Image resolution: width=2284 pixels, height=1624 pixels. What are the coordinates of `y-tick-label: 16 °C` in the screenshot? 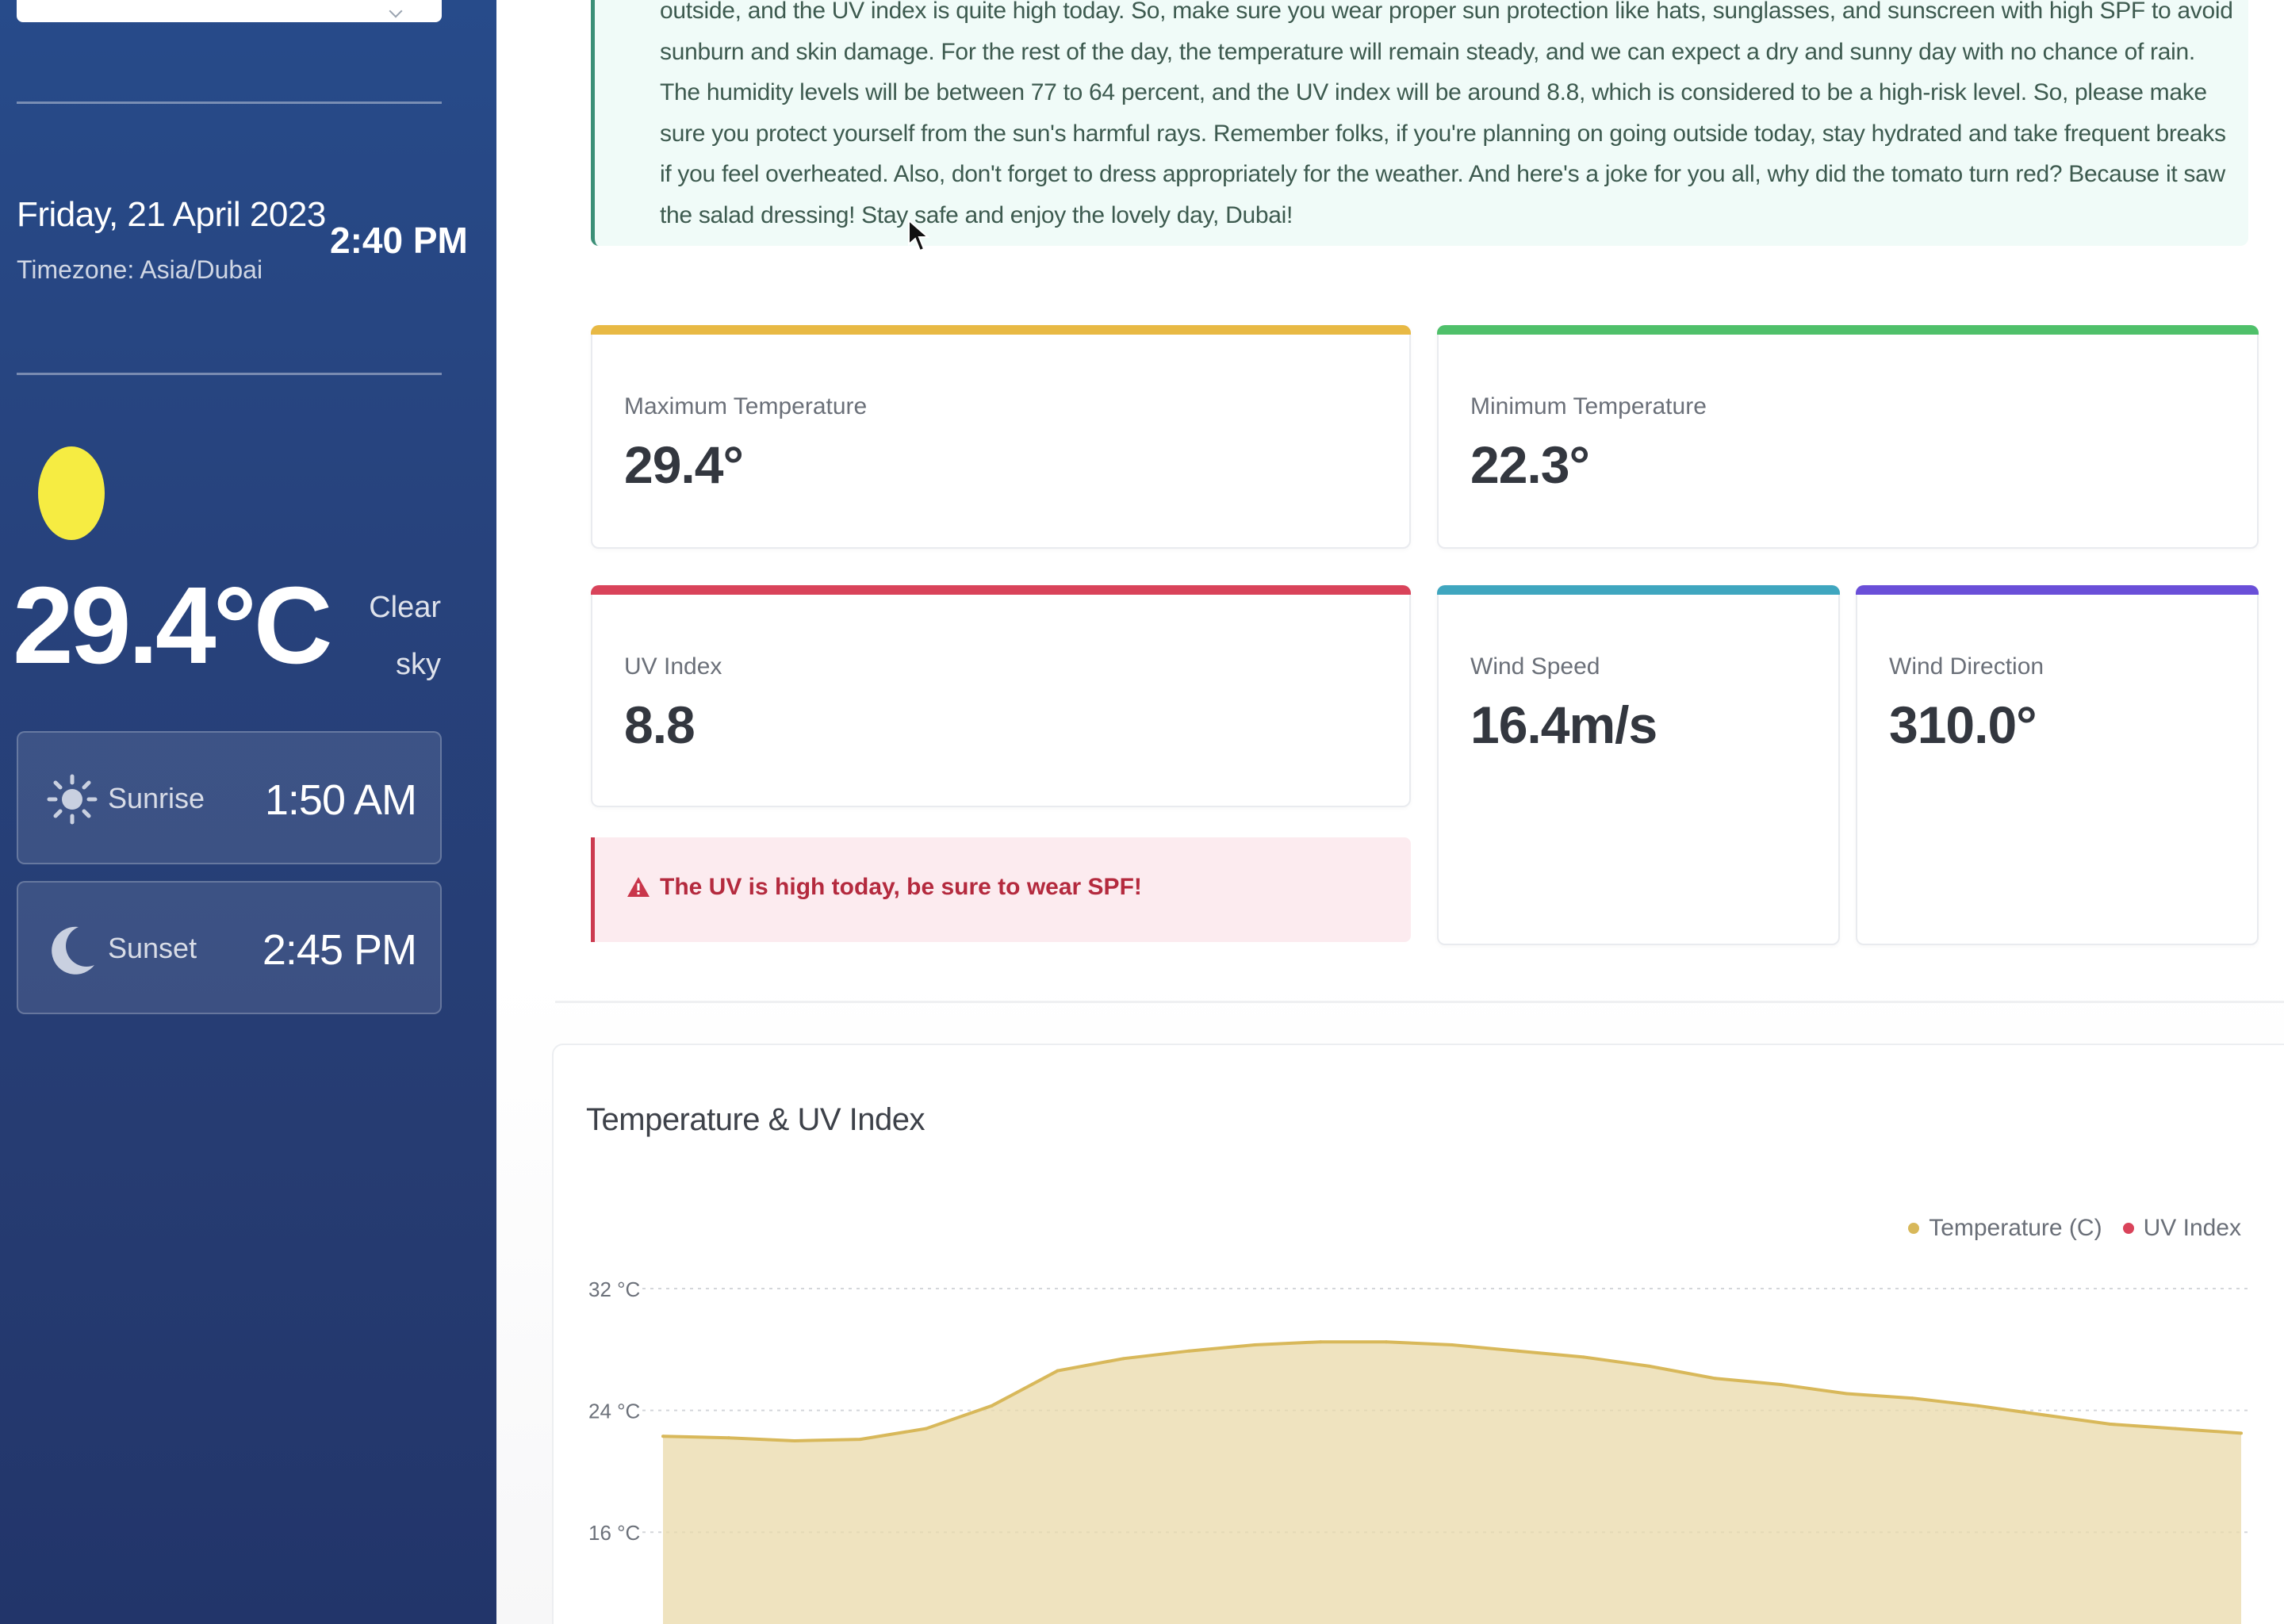 It's located at (614, 1533).